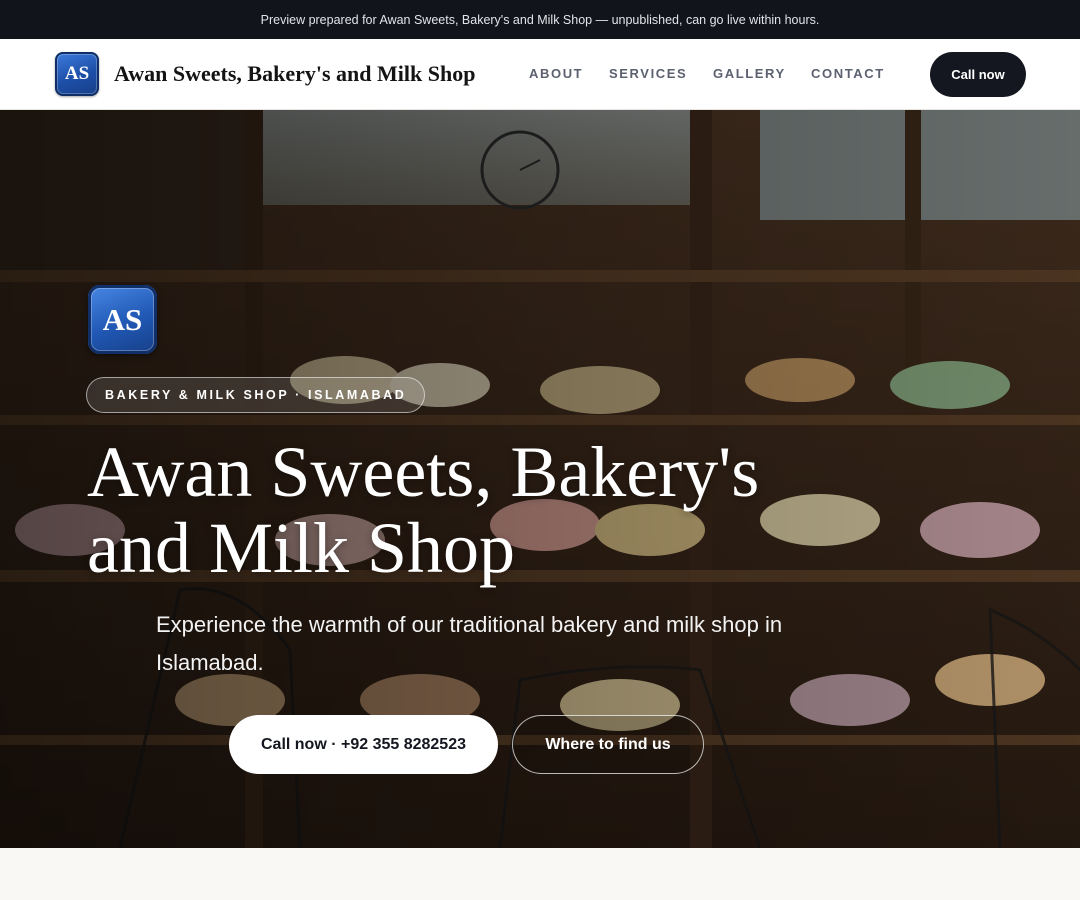 This screenshot has width=1080, height=900. I want to click on brand-name: Awan Sweets, Bakery's and Milk Shop, so click(294, 74).